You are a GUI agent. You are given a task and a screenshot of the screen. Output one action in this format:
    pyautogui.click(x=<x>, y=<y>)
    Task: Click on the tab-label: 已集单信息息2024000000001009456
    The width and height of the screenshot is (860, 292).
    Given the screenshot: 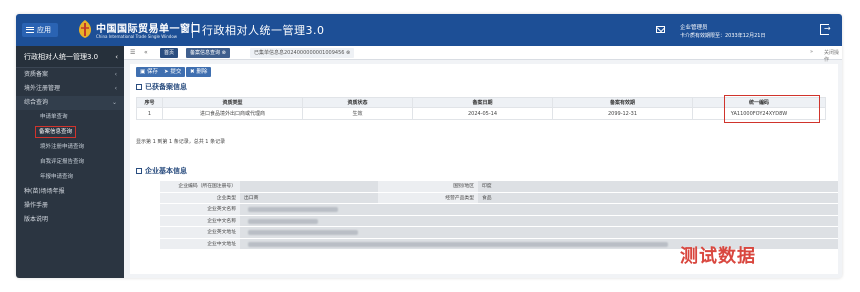 What is the action you would take?
    pyautogui.click(x=299, y=53)
    